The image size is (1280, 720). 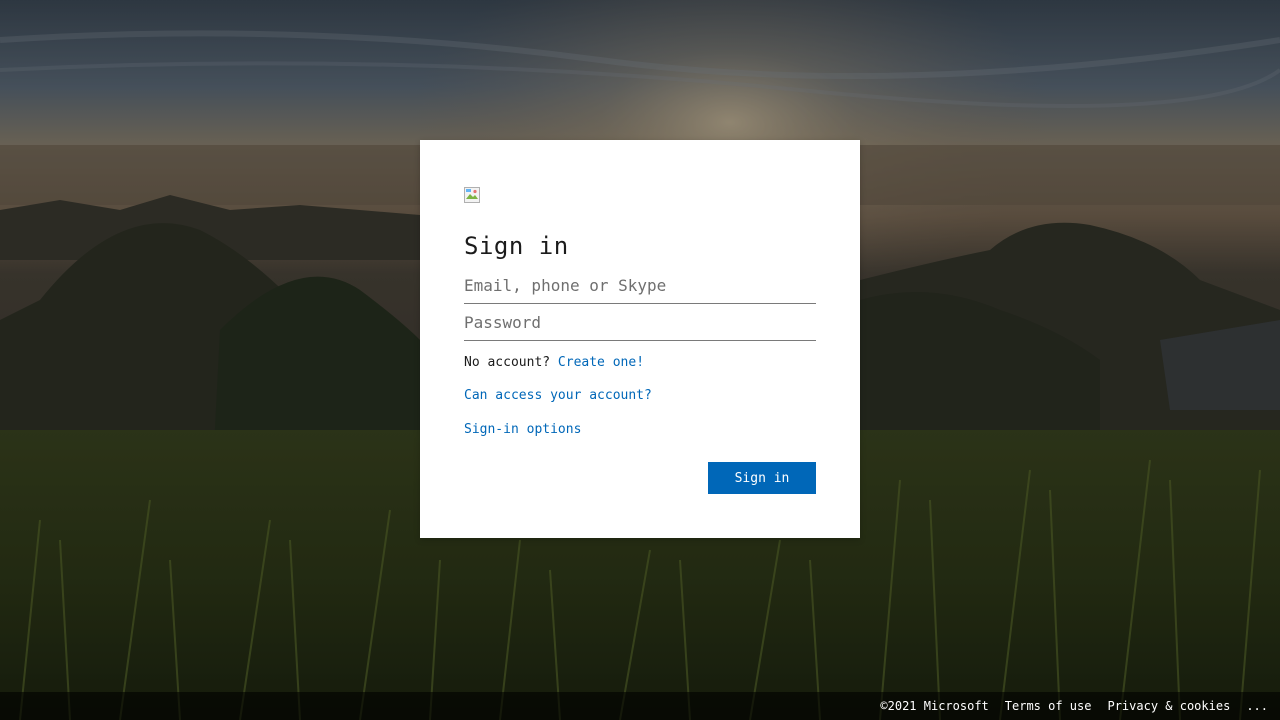 I want to click on page-title: Sign in, so click(x=516, y=246).